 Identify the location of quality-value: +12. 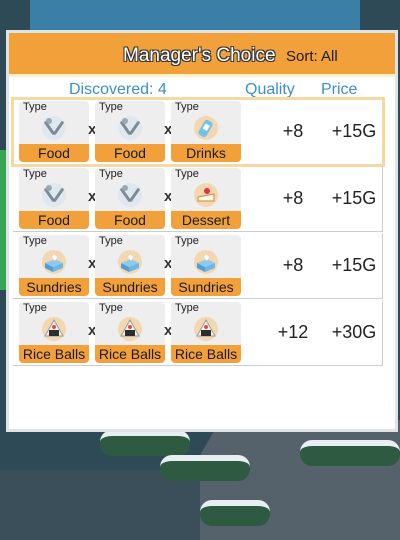
(293, 332).